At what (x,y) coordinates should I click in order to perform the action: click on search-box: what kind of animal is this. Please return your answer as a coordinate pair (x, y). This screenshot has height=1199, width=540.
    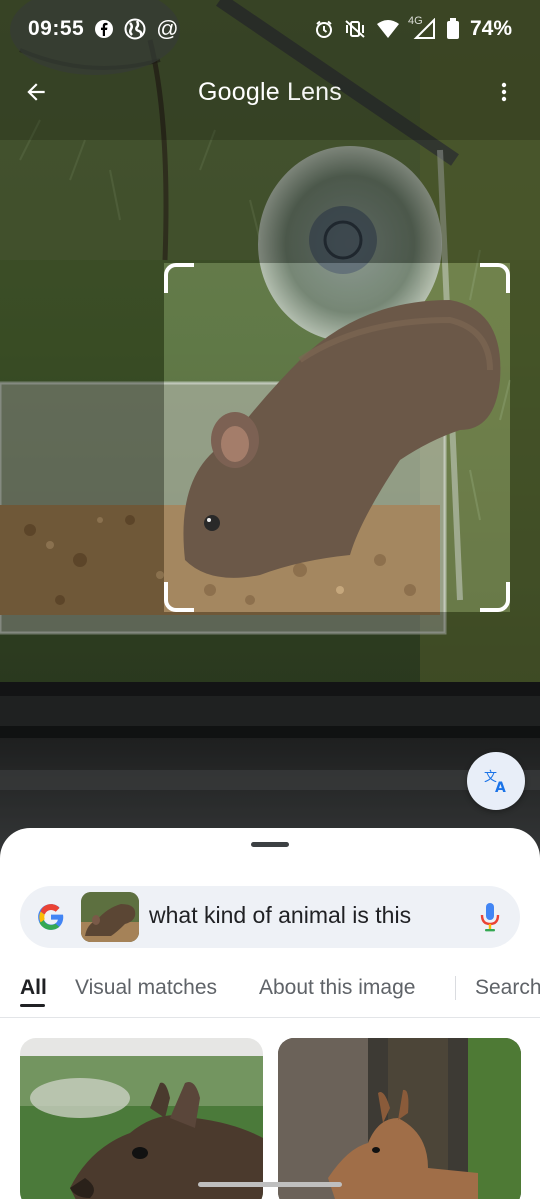
    Looking at the image, I should click on (270, 917).